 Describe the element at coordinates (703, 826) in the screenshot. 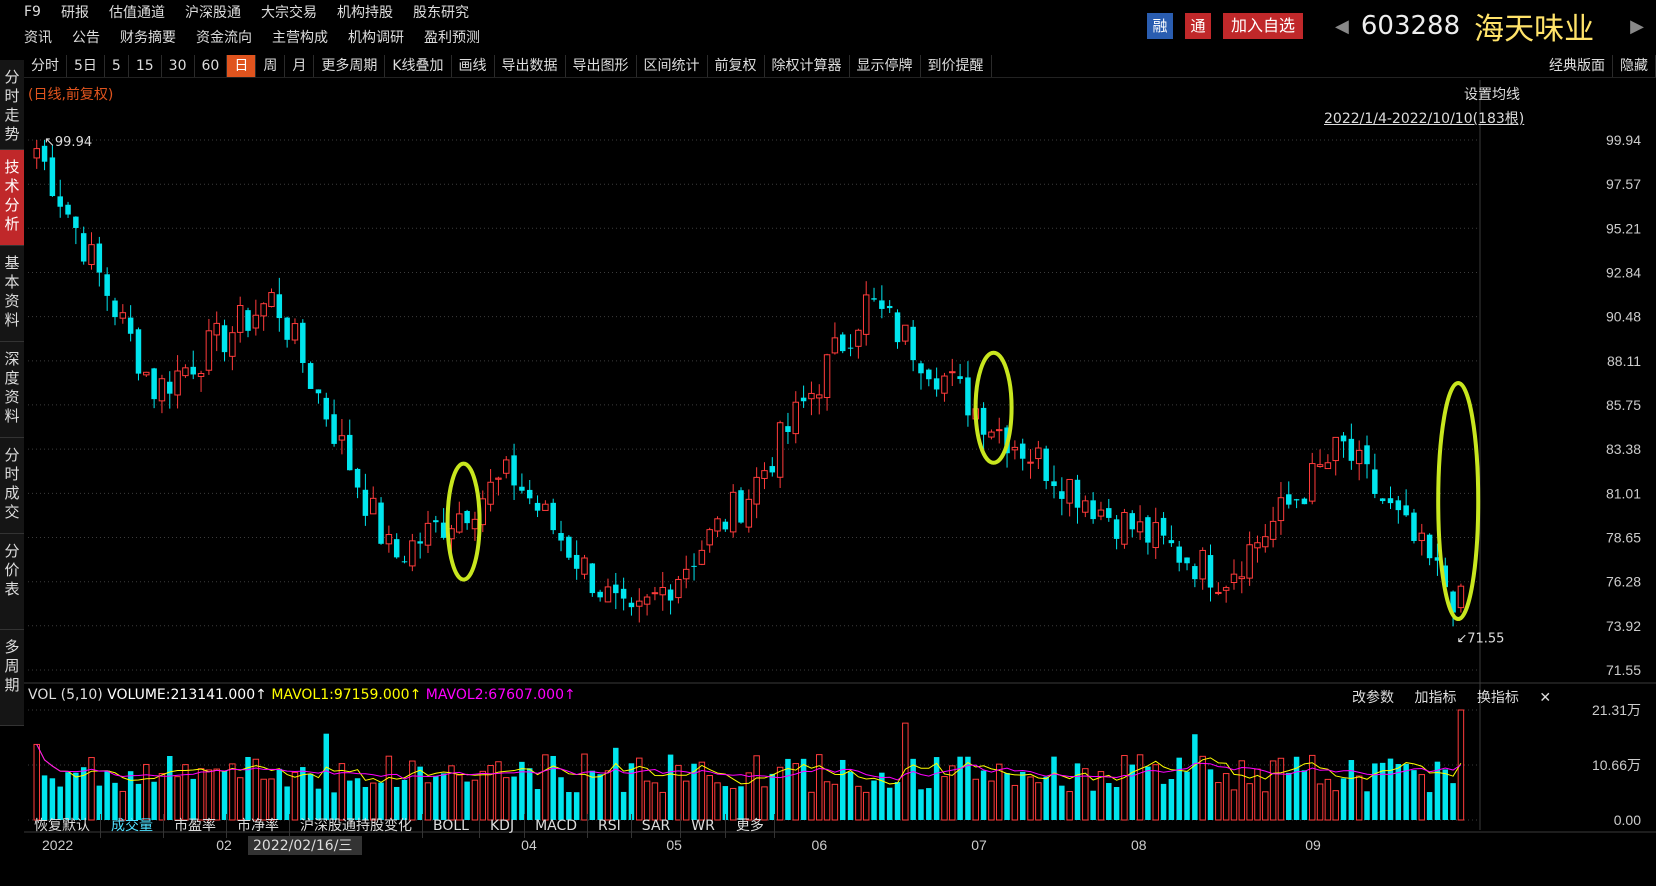

I see `tab-wr: WR` at that location.